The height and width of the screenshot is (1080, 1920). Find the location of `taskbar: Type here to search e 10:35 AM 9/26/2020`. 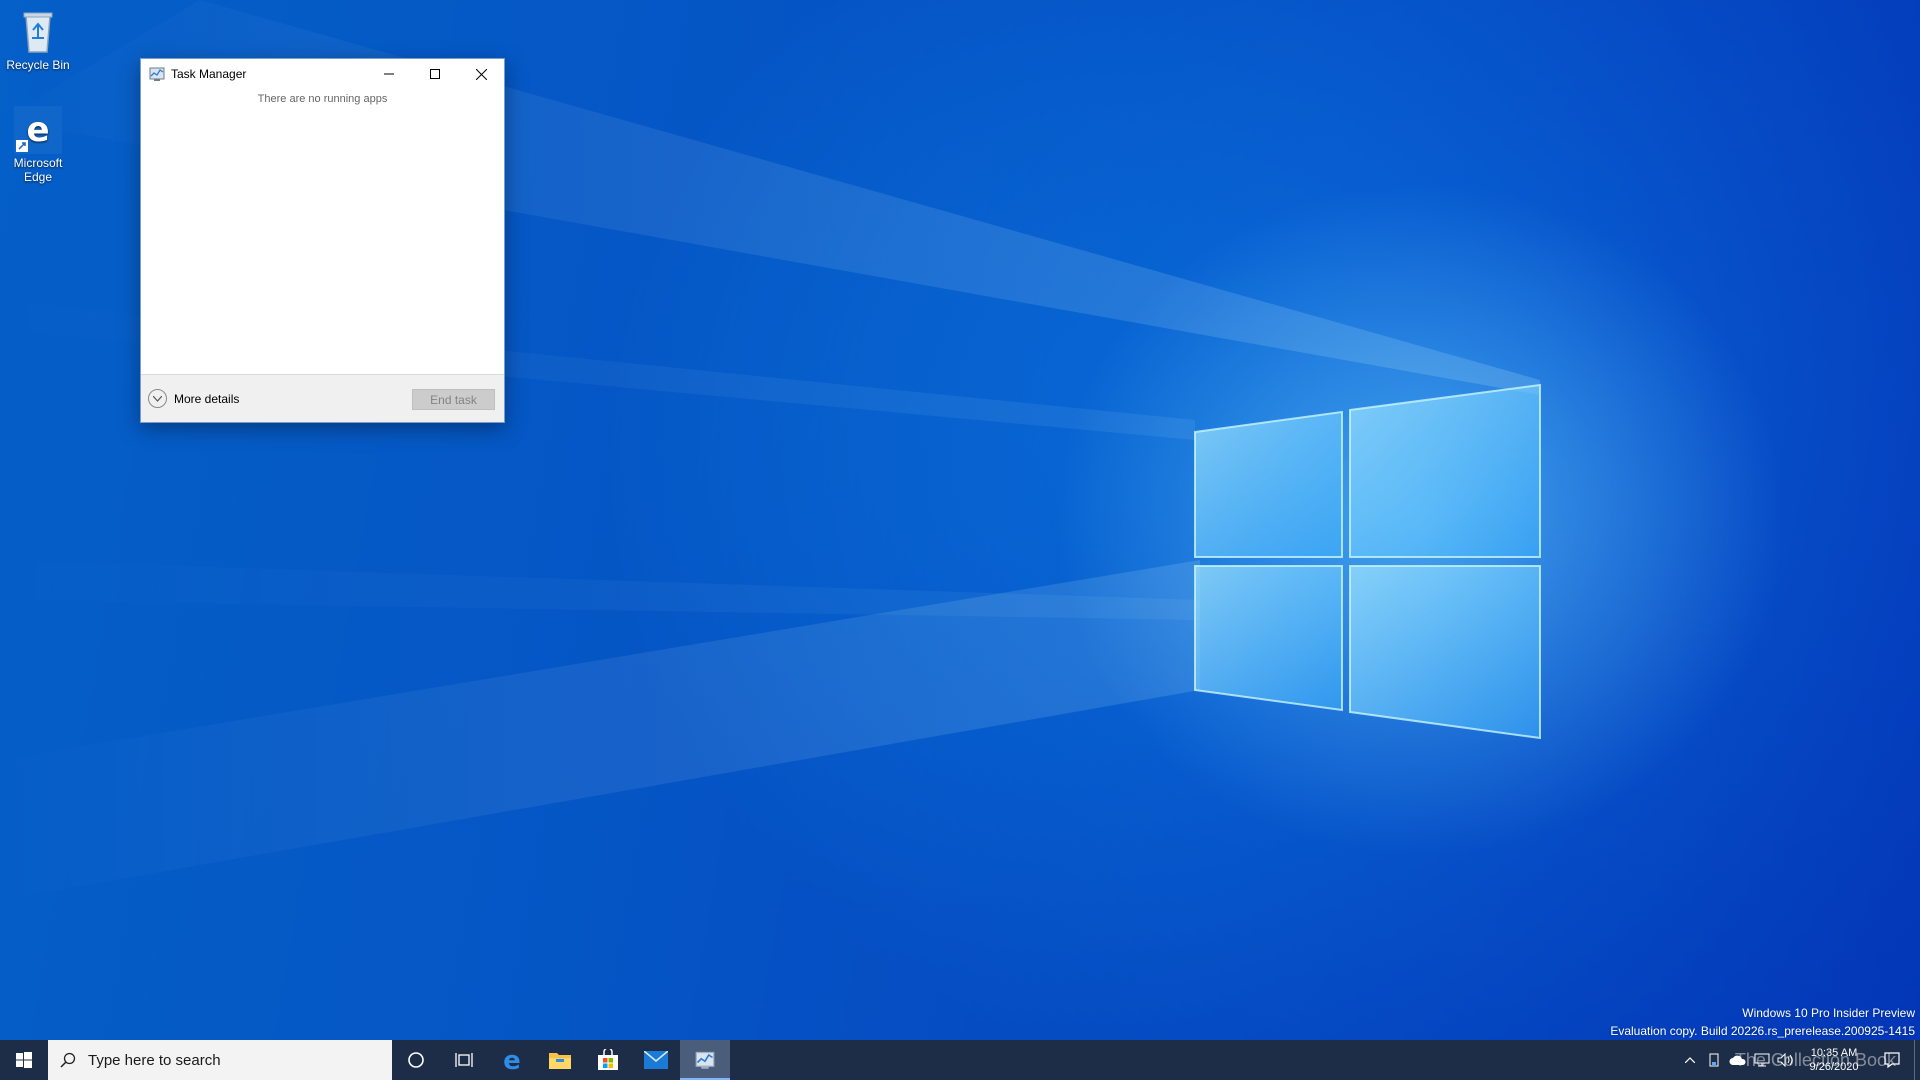

taskbar: Type here to search e 10:35 AM 9/26/2020 is located at coordinates (960, 1060).